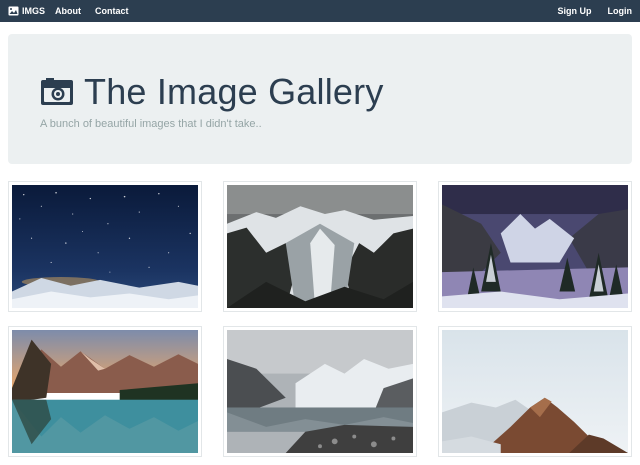  Describe the element at coordinates (620, 11) in the screenshot. I see `login-link: Login` at that location.